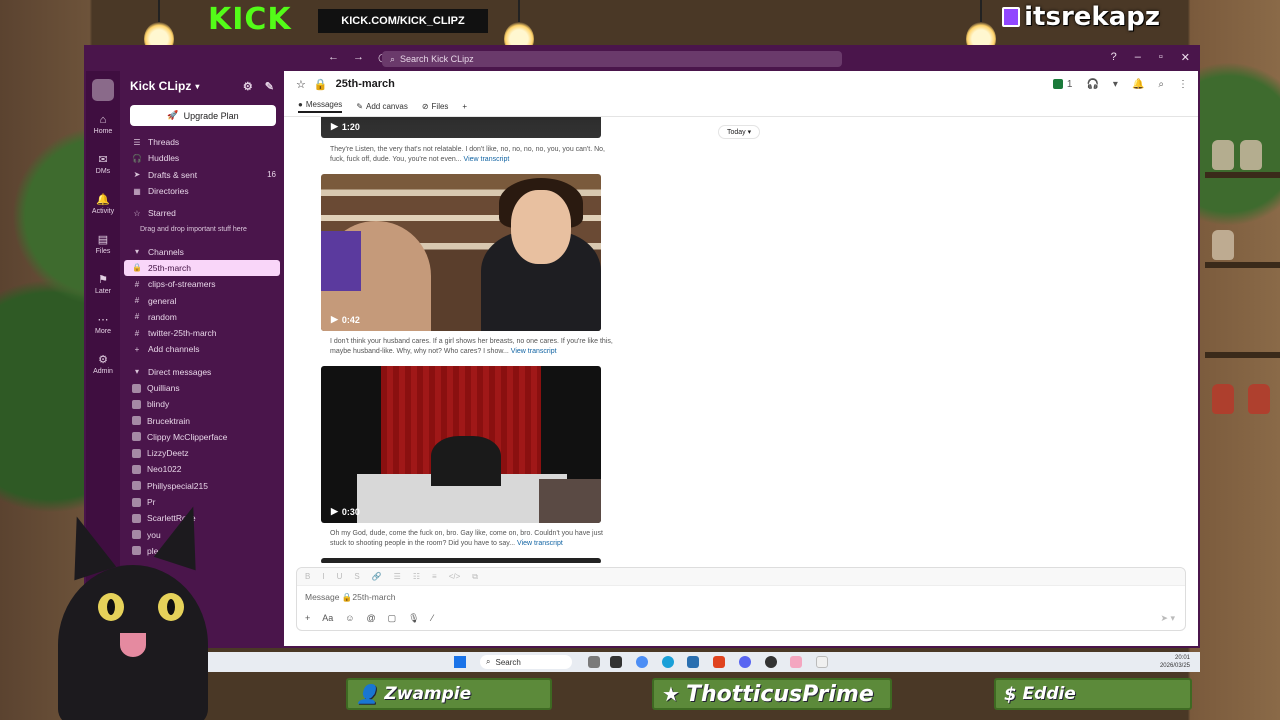 Image resolution: width=1280 pixels, height=720 pixels. What do you see at coordinates (269, 86) in the screenshot?
I see `compose-icon: ✎` at bounding box center [269, 86].